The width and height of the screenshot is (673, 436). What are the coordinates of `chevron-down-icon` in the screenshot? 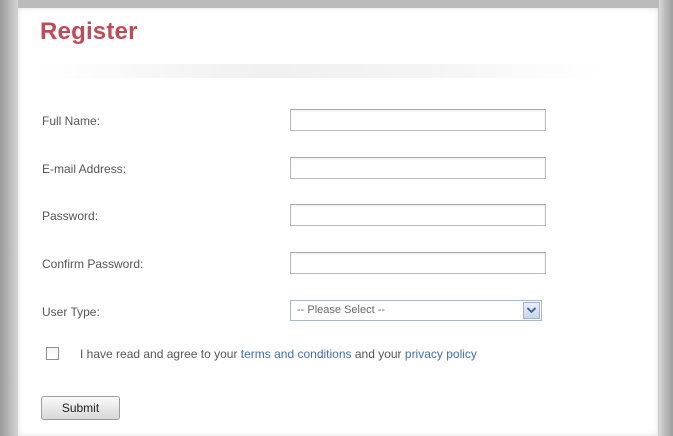 It's located at (531, 310).